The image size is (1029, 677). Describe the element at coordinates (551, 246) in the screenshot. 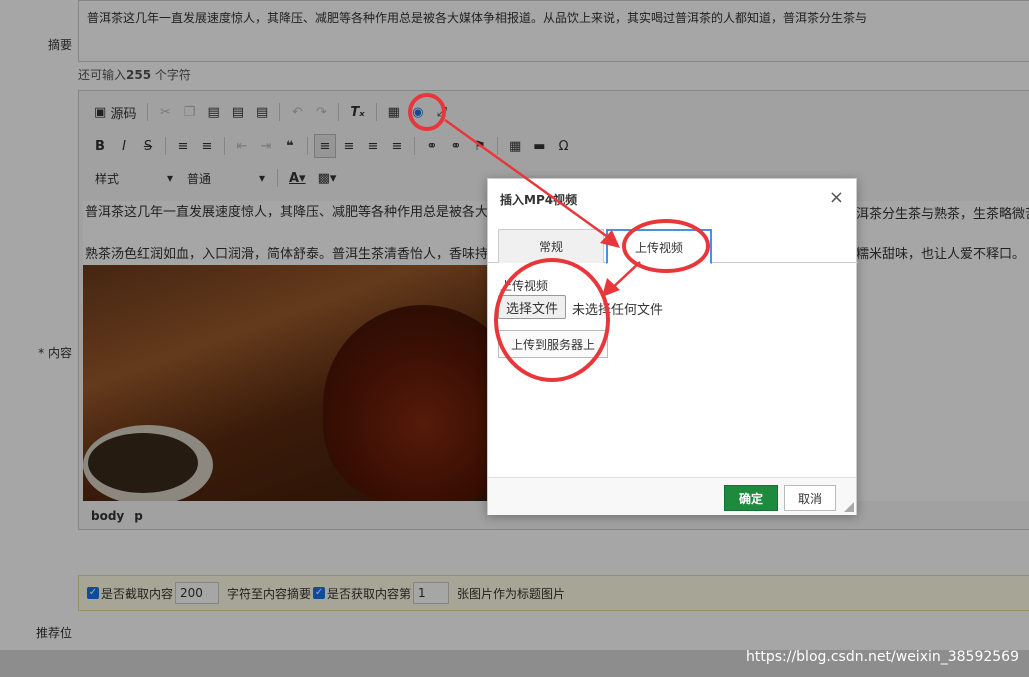

I see `tab-general: 常规` at that location.